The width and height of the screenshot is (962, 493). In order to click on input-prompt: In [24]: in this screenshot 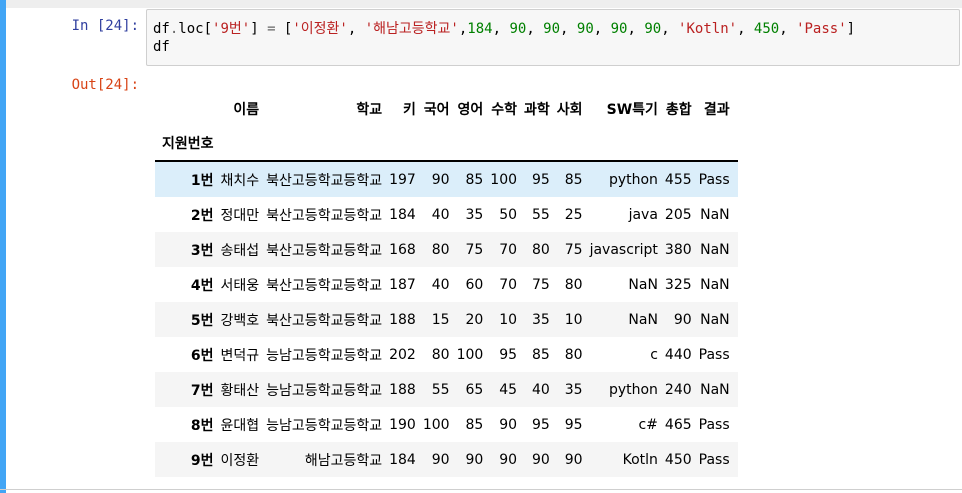, I will do `click(105, 26)`.